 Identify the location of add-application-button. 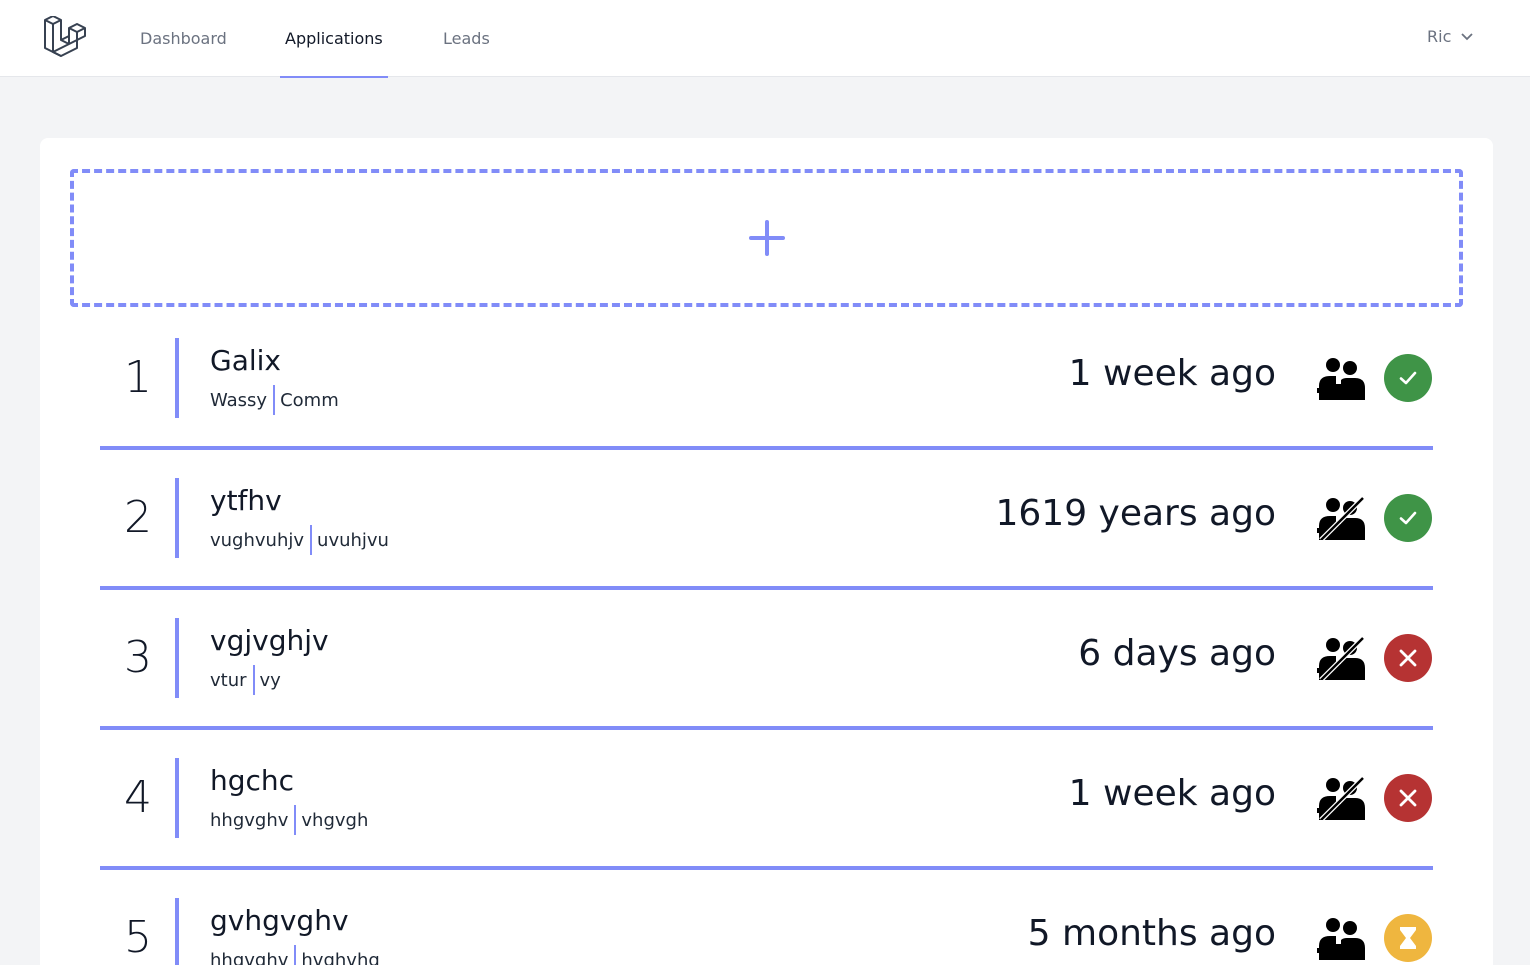
(766, 238).